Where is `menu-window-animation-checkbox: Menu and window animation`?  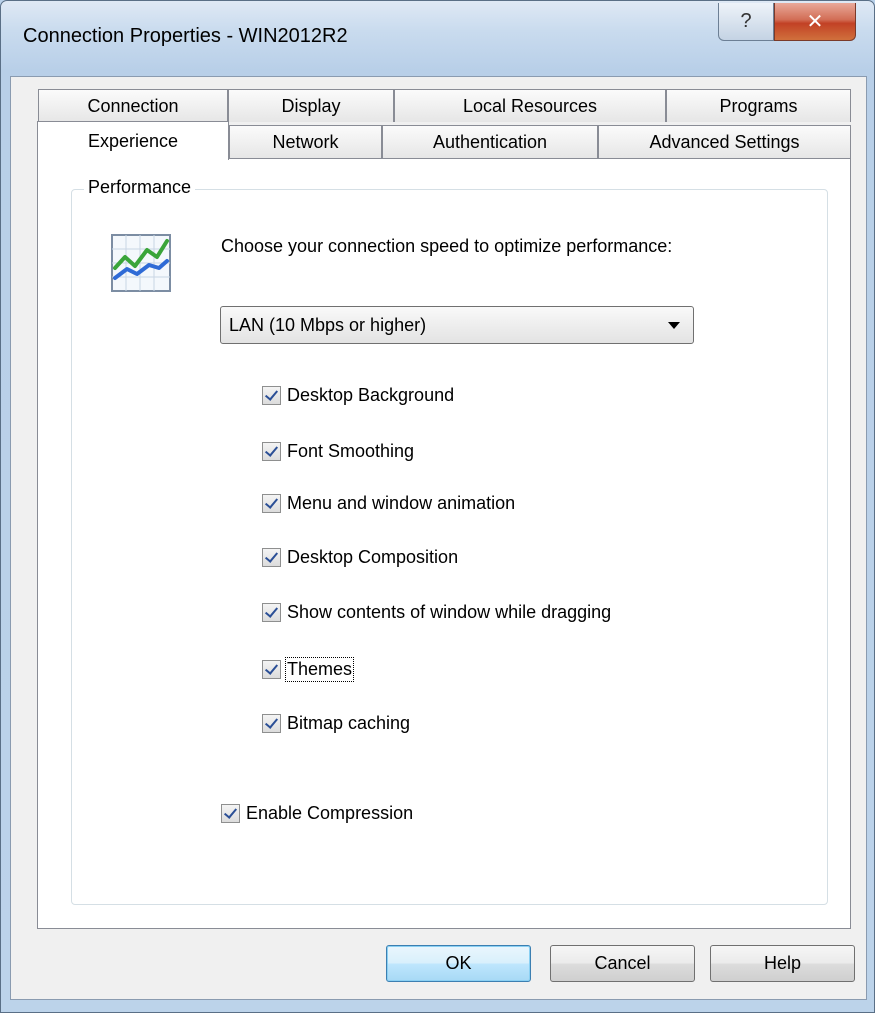
menu-window-animation-checkbox: Menu and window animation is located at coordinates (388, 503).